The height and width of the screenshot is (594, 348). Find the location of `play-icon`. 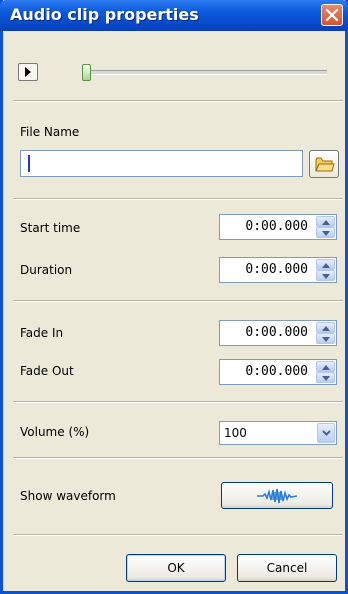

play-icon is located at coordinates (28, 72).